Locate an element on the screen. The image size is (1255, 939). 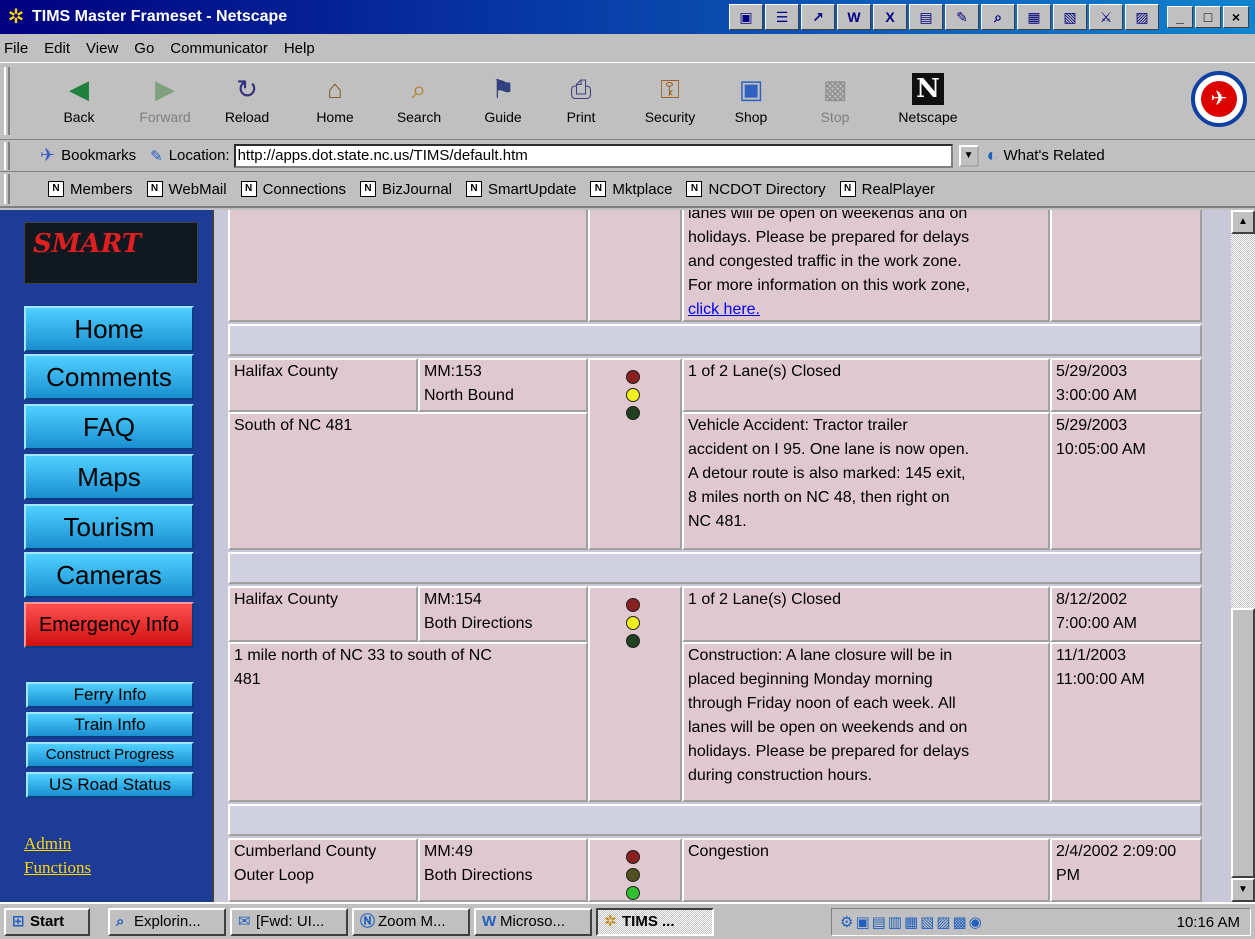
excel-icon: X is located at coordinates (890, 17).